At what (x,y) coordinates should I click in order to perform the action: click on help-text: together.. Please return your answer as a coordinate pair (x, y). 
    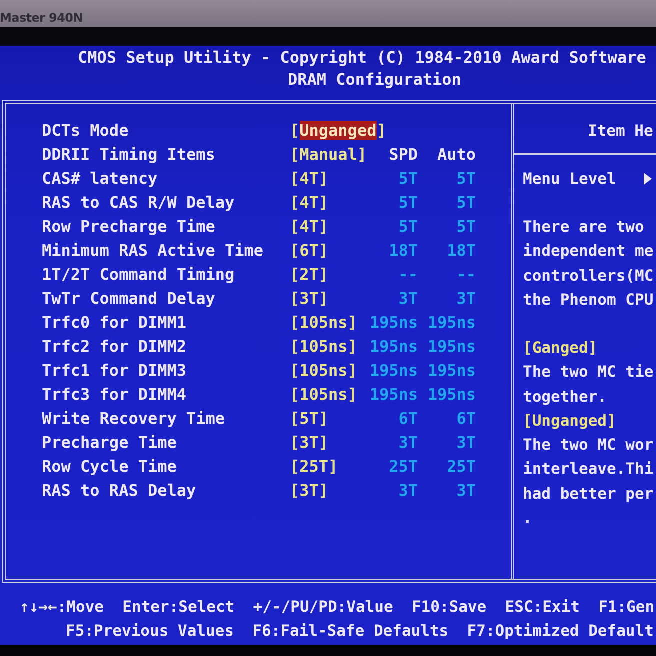
    Looking at the image, I should click on (565, 397).